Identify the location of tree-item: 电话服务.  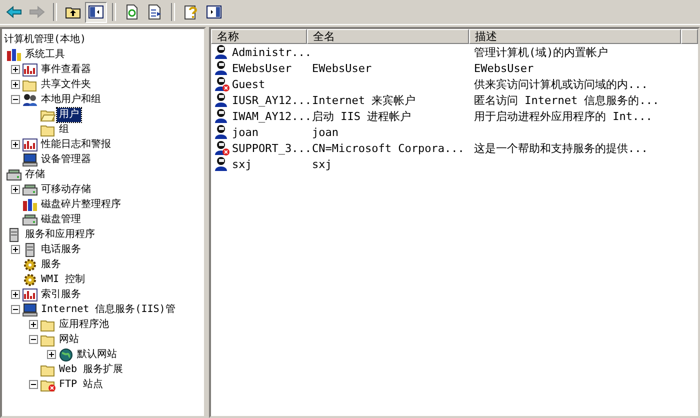
(61, 249).